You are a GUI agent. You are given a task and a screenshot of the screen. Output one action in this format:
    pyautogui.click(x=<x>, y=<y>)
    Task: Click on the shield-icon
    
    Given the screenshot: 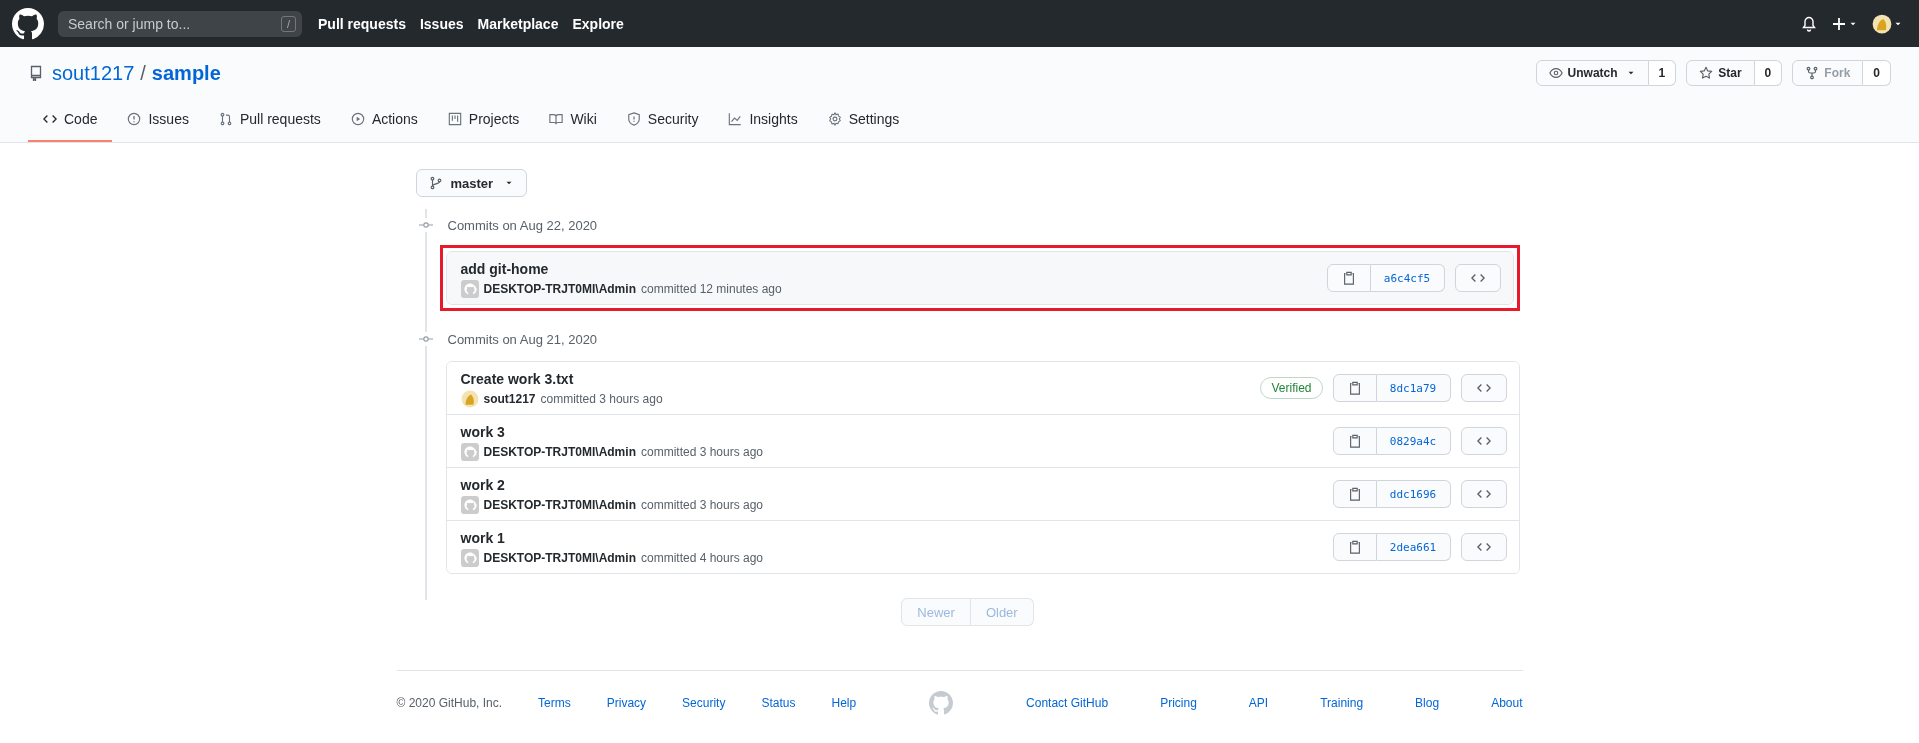 What is the action you would take?
    pyautogui.click(x=633, y=119)
    